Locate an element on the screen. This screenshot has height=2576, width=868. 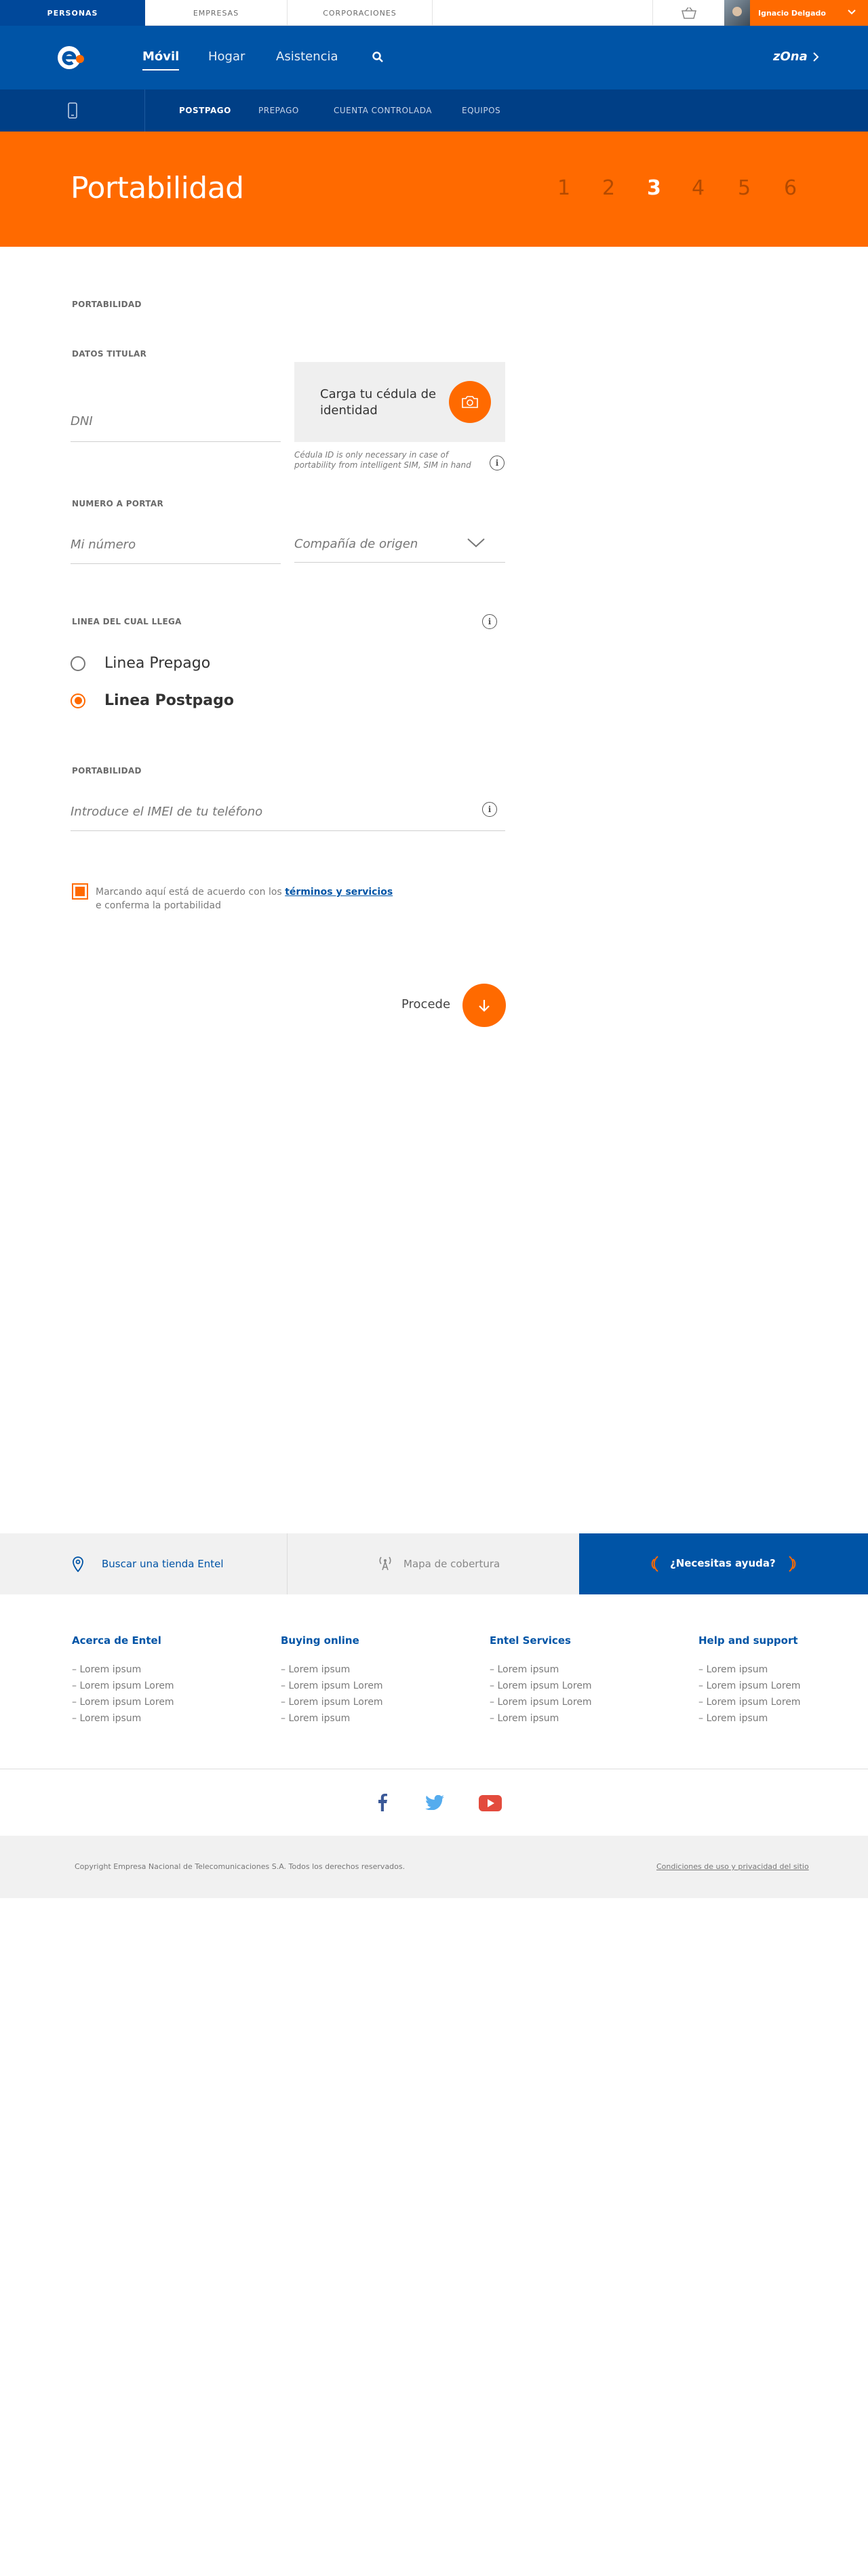
radio-prepago: Linea Prepago is located at coordinates (140, 663).